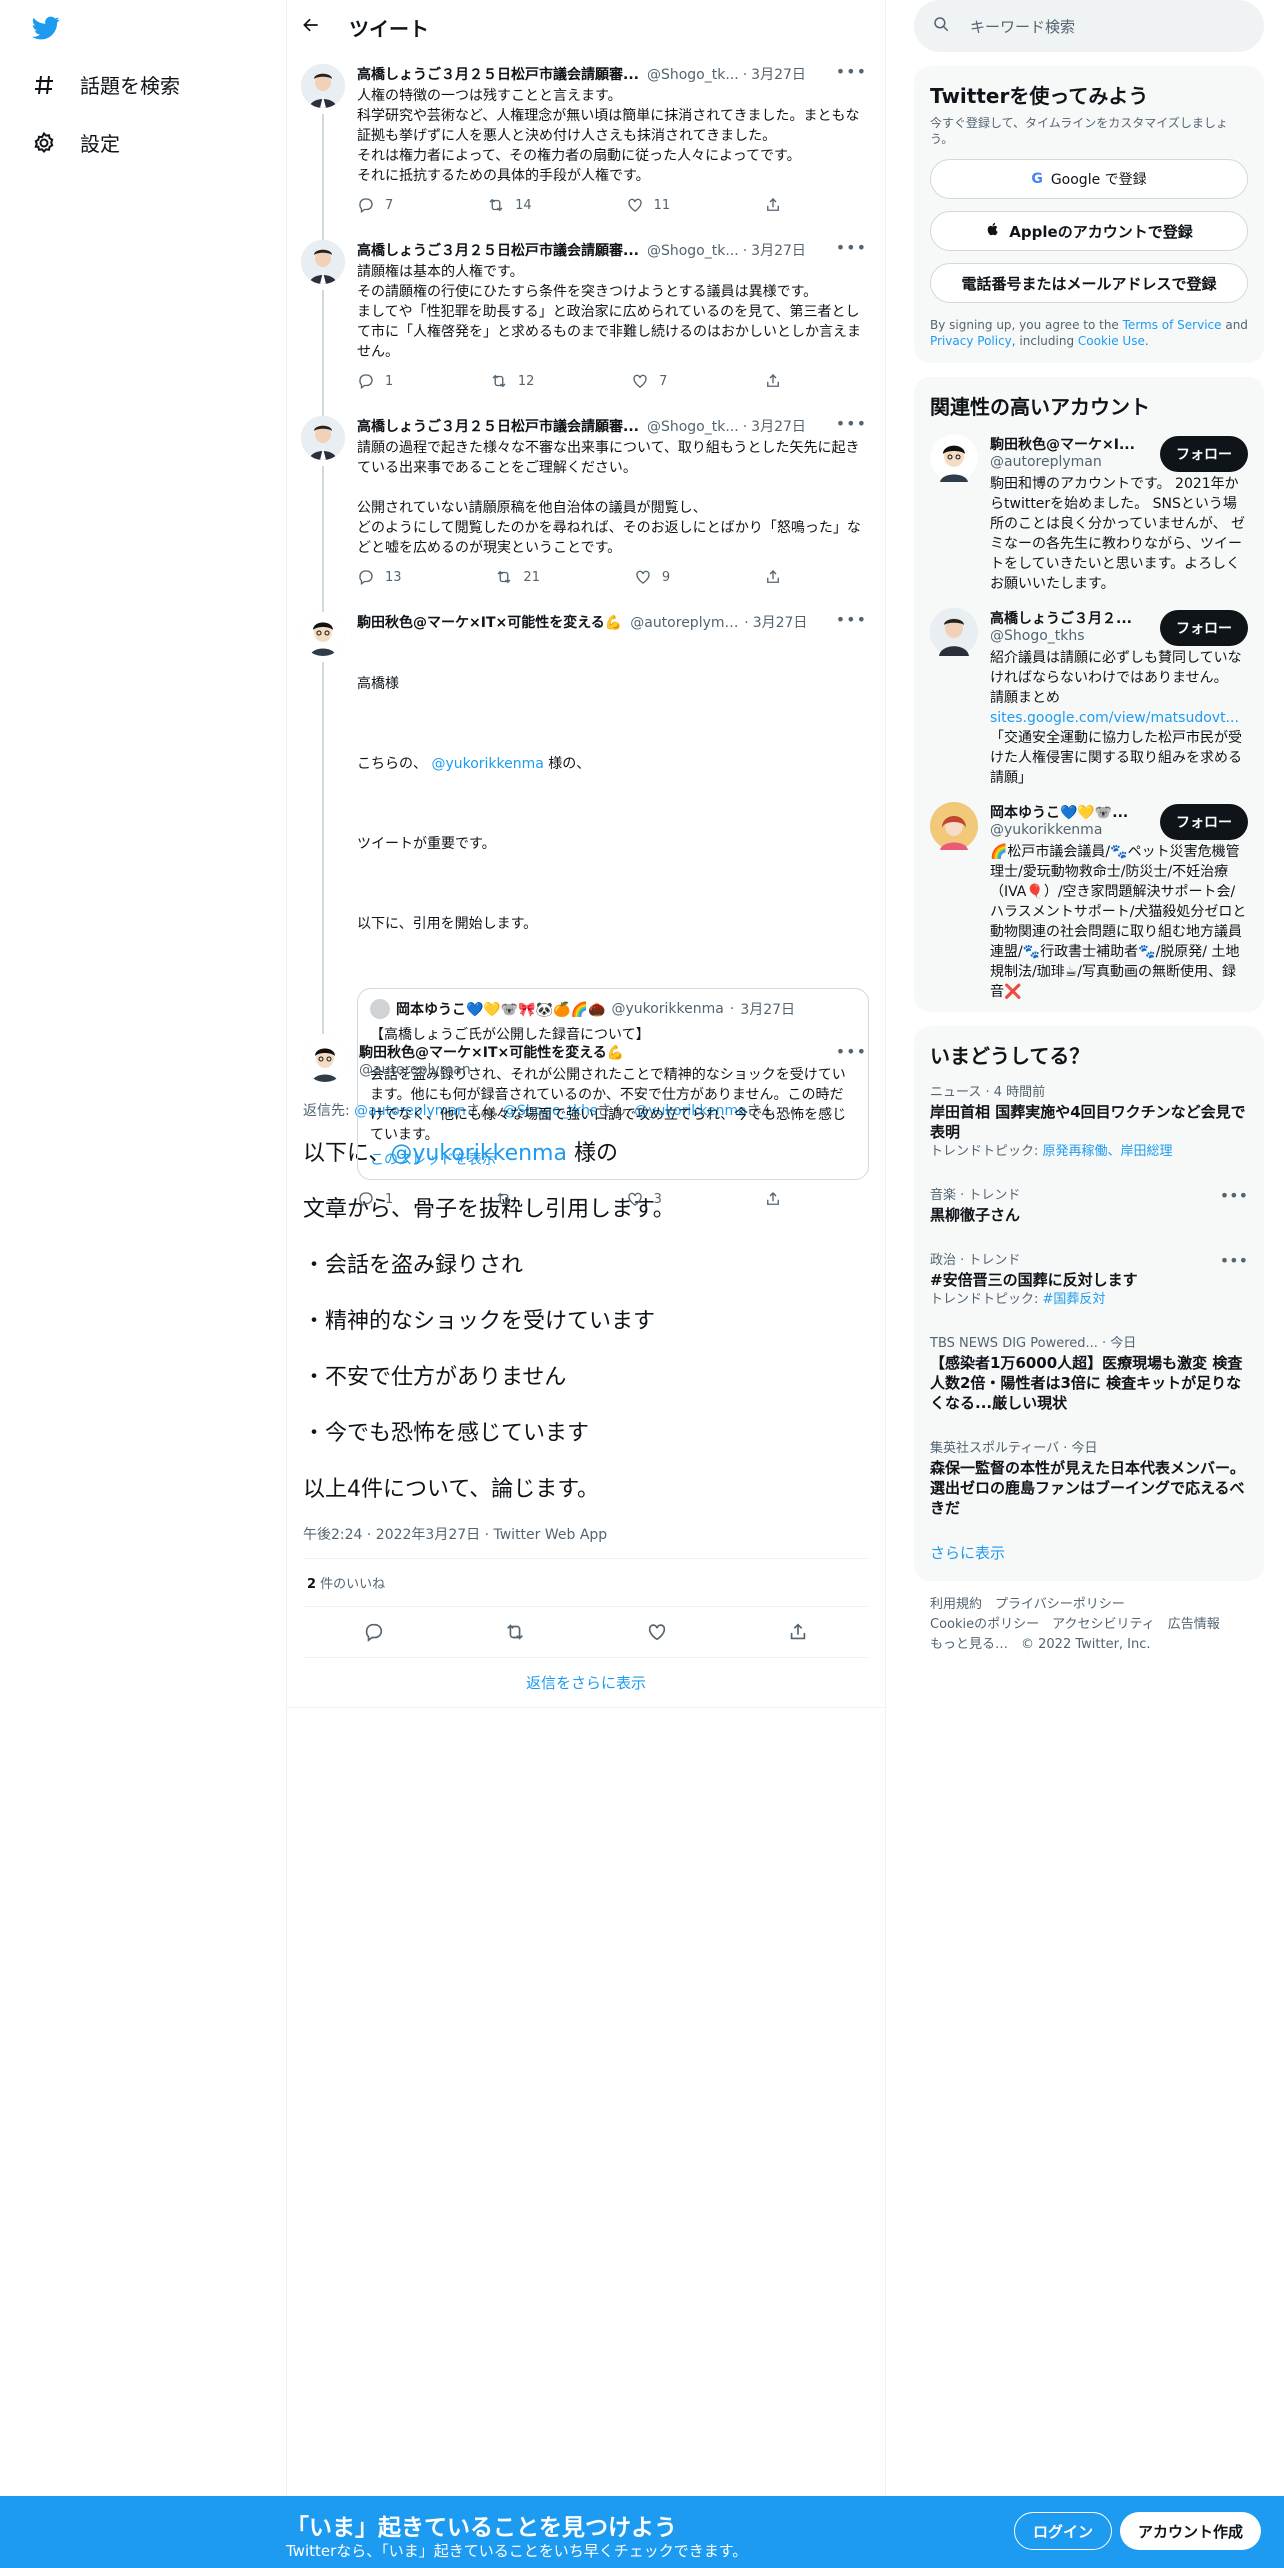 The image size is (1284, 2568). What do you see at coordinates (48, 29) in the screenshot?
I see `twitter-bird-icon` at bounding box center [48, 29].